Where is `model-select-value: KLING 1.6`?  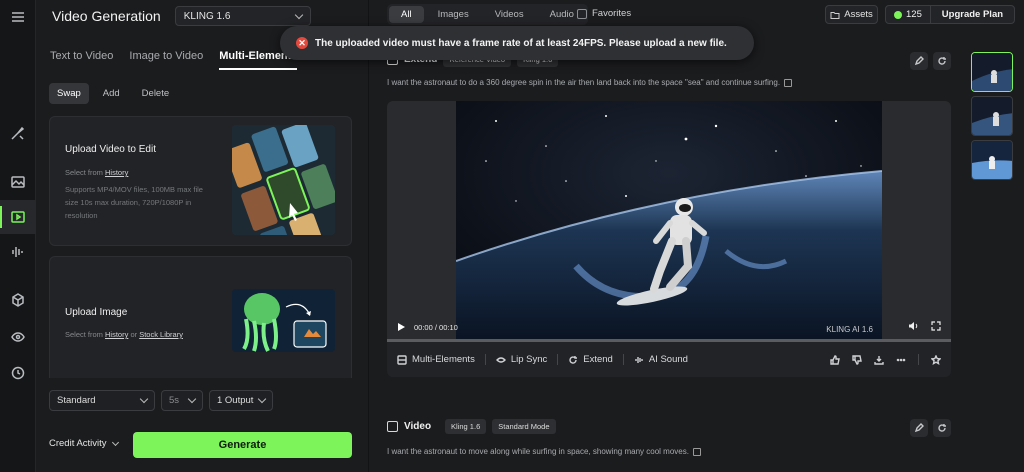
model-select-value: KLING 1.6 is located at coordinates (207, 16).